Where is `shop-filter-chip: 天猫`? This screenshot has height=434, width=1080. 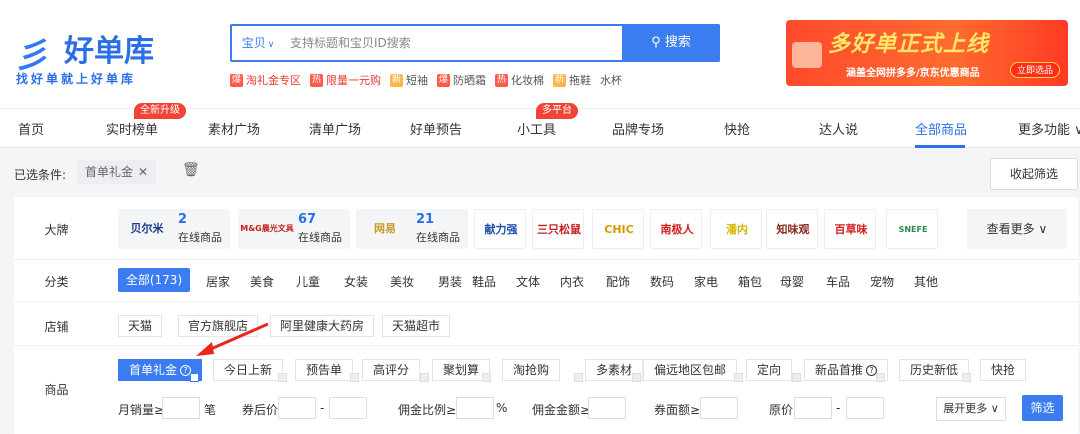 shop-filter-chip: 天猫 is located at coordinates (140, 326).